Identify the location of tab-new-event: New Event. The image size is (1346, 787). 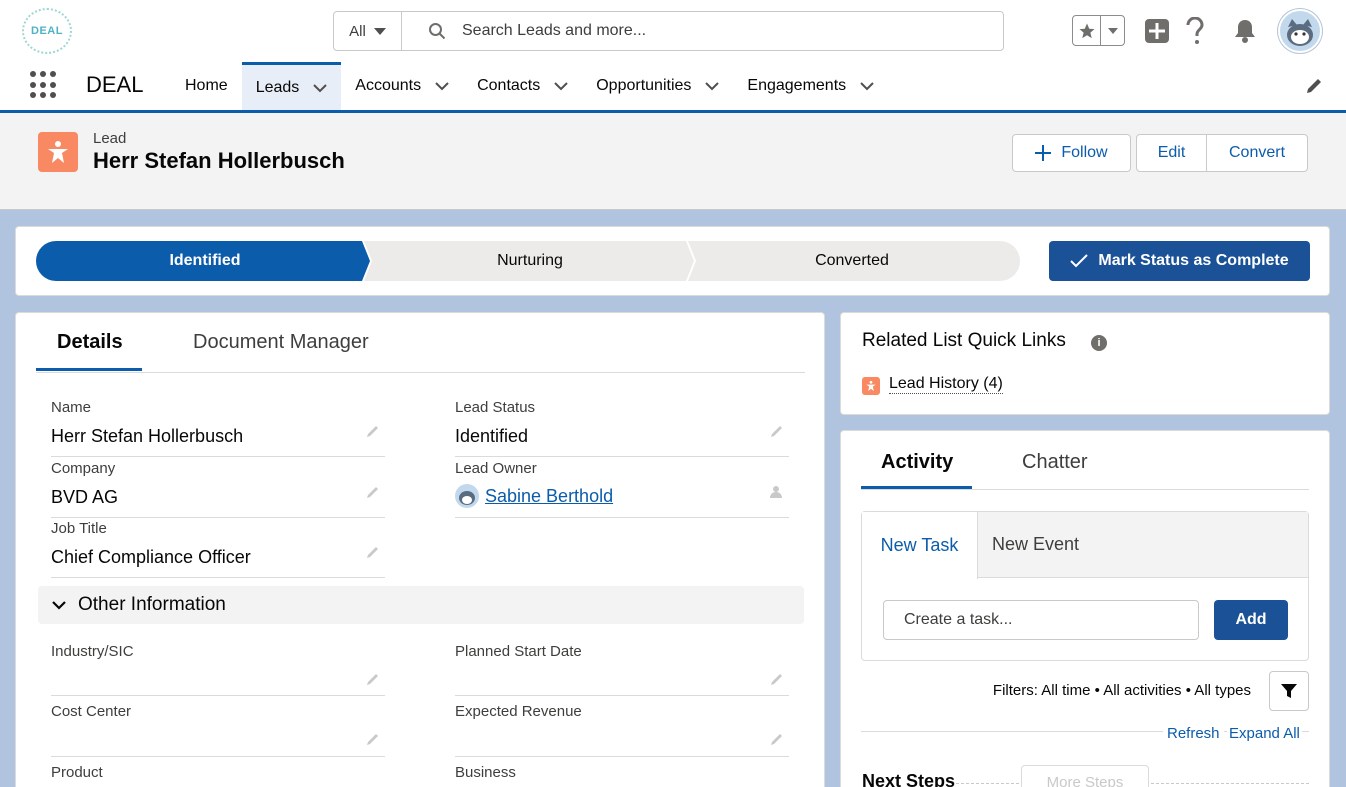
(1035, 544).